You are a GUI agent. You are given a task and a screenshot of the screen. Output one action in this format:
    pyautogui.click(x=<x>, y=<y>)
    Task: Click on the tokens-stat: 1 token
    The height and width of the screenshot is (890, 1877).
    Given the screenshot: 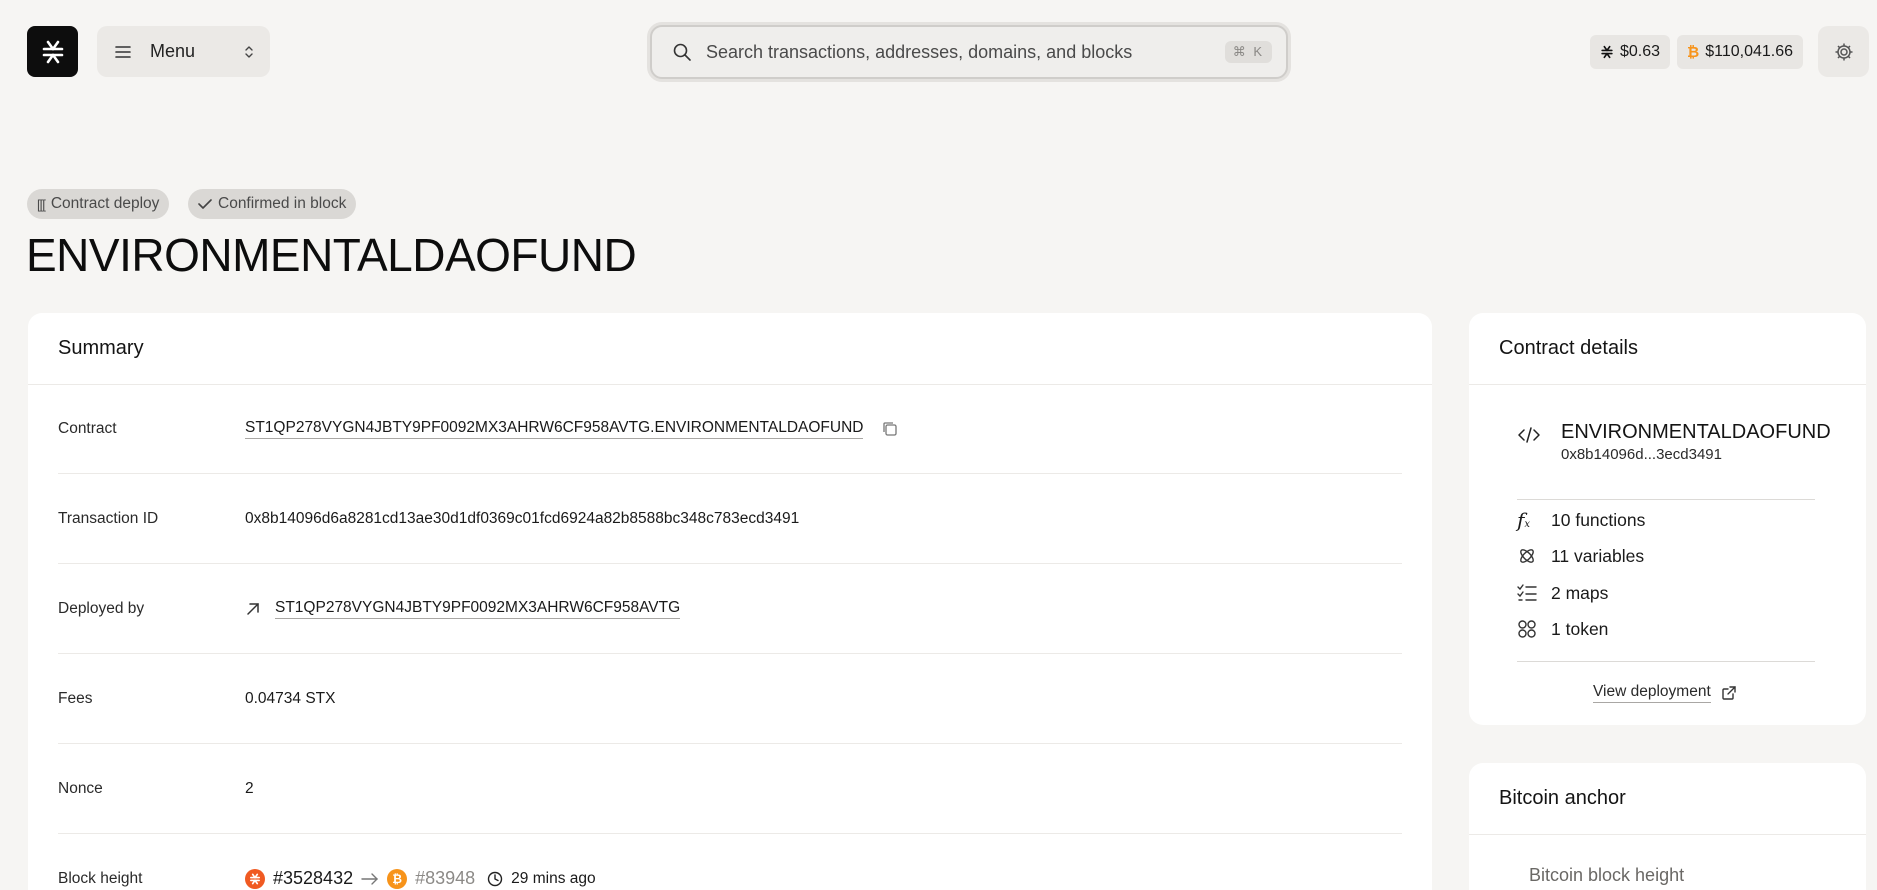 What is the action you would take?
    pyautogui.click(x=1562, y=629)
    